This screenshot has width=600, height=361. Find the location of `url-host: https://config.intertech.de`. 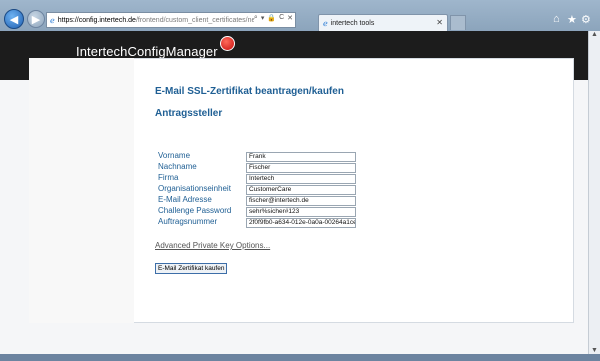

url-host: https://config.intertech.de is located at coordinates (96, 20).